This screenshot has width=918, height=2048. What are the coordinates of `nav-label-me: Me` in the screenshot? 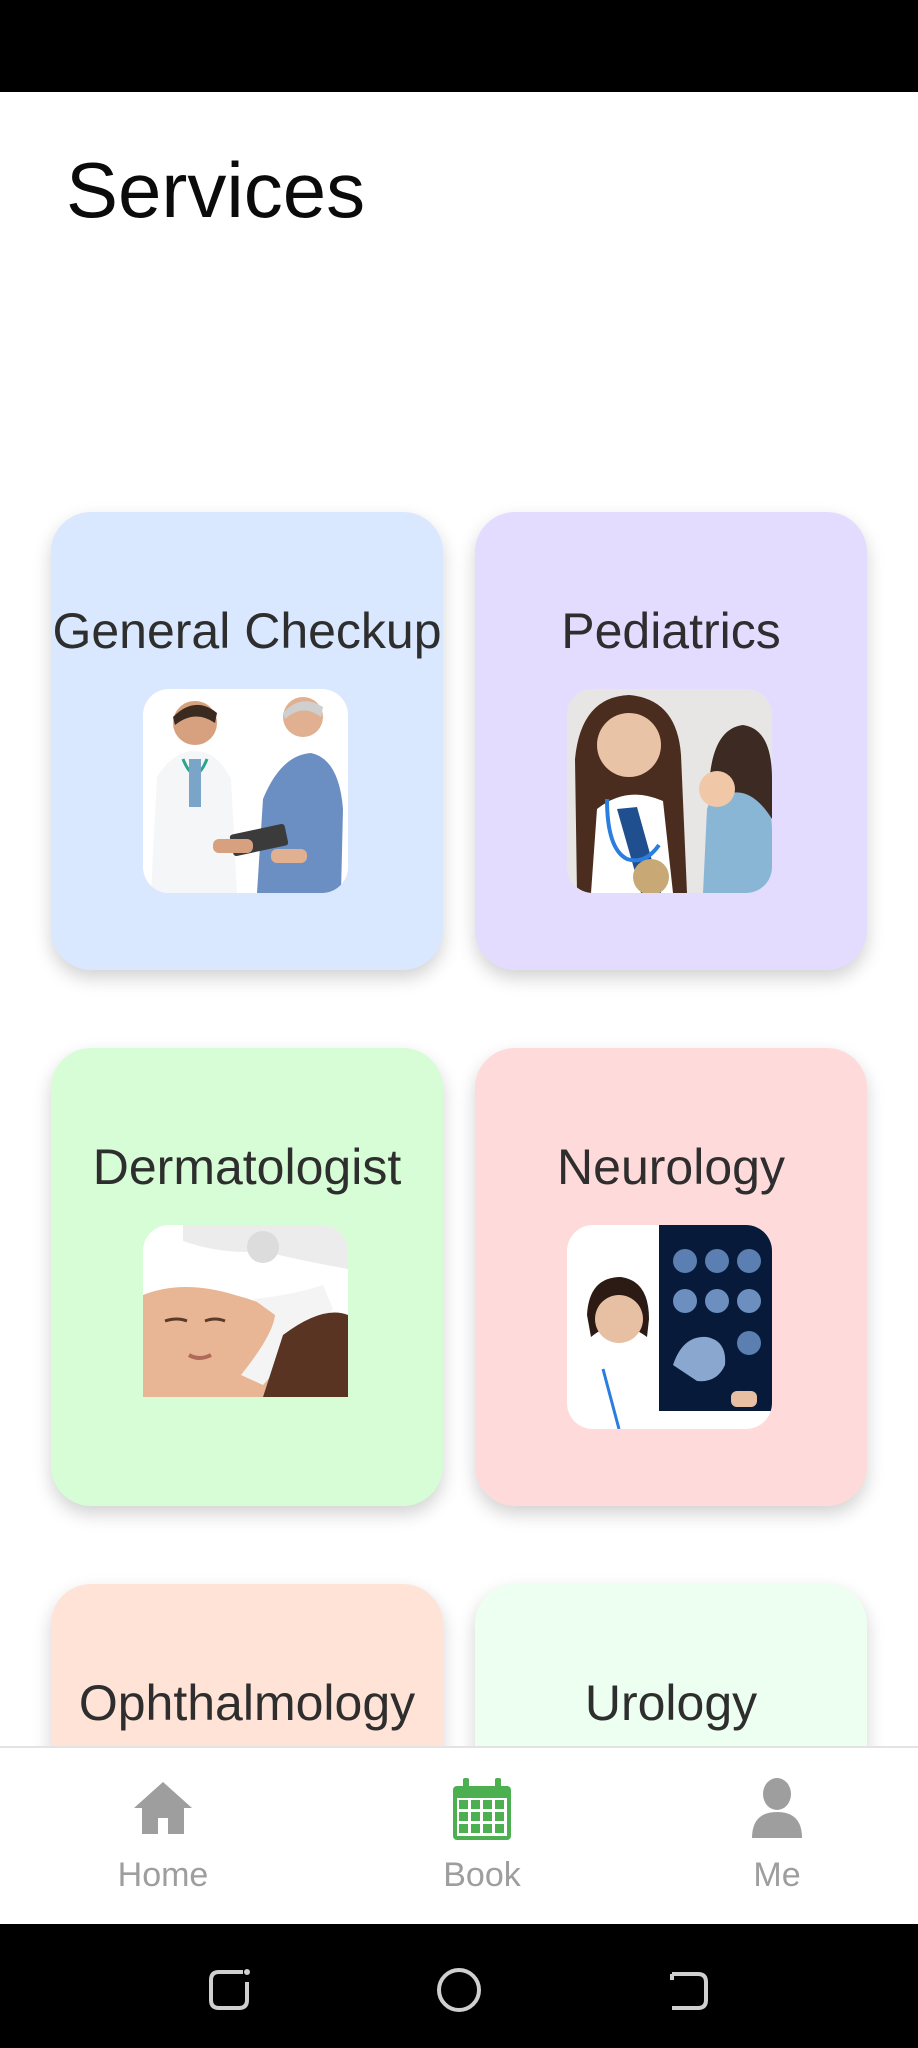 It's located at (777, 1875).